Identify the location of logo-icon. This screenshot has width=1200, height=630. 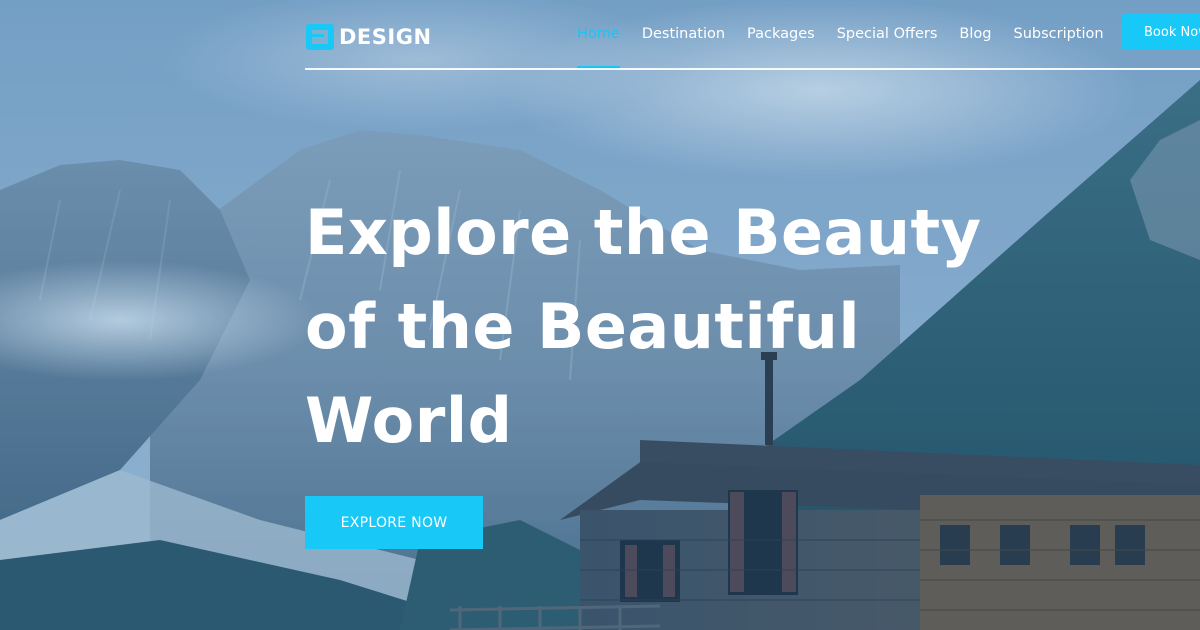
(320, 37).